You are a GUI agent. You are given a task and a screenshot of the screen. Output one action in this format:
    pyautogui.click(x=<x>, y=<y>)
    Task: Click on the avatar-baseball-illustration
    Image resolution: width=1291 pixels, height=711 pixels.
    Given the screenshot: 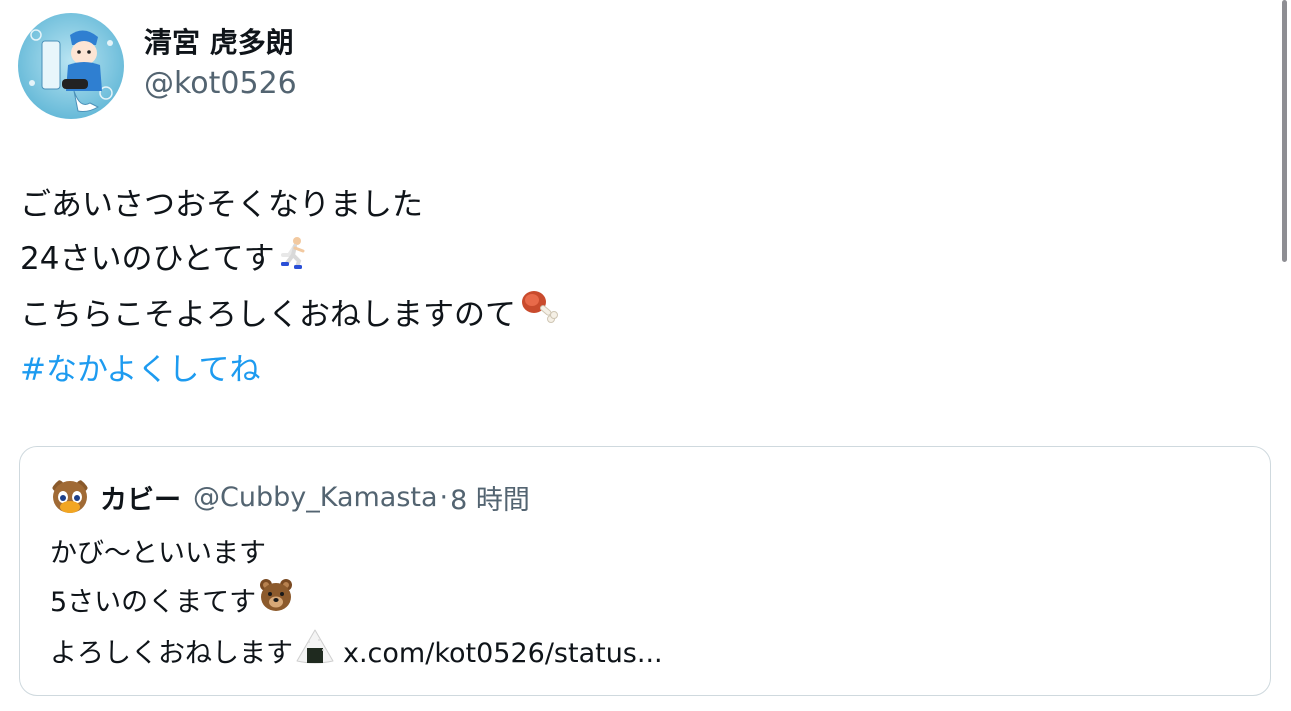 What is the action you would take?
    pyautogui.click(x=71, y=66)
    